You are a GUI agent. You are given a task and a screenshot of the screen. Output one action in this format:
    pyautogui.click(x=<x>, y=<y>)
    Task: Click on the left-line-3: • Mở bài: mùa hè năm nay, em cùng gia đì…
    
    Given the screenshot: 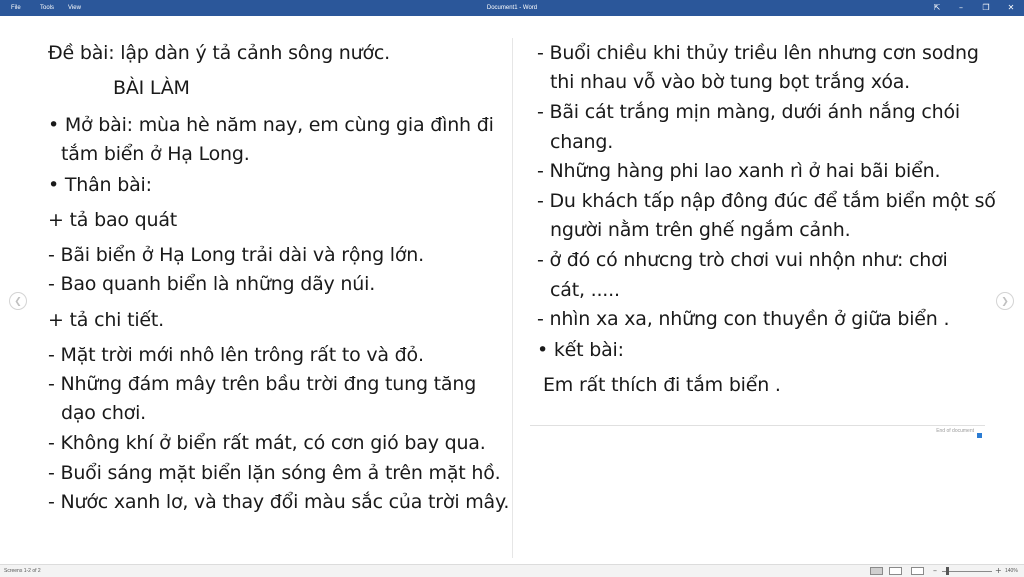 What is the action you would take?
    pyautogui.click(x=271, y=125)
    